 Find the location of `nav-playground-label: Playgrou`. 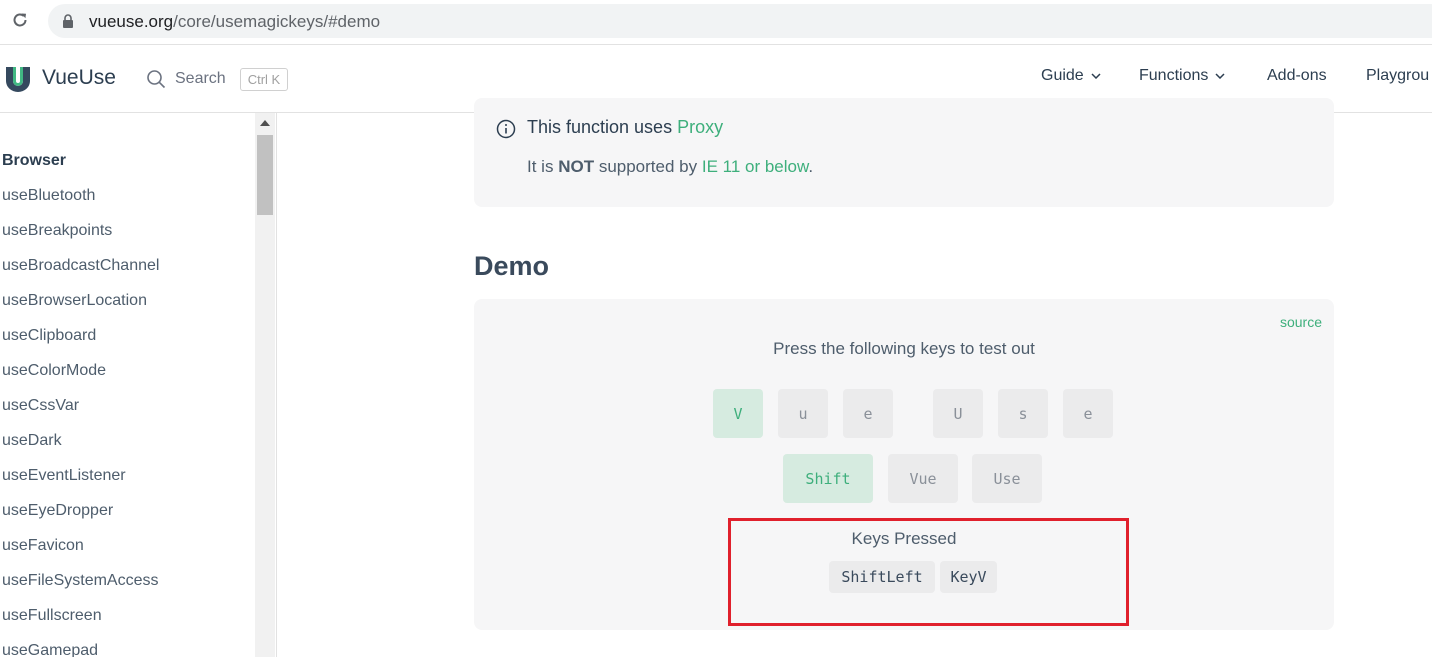

nav-playground-label: Playgrou is located at coordinates (1398, 75).